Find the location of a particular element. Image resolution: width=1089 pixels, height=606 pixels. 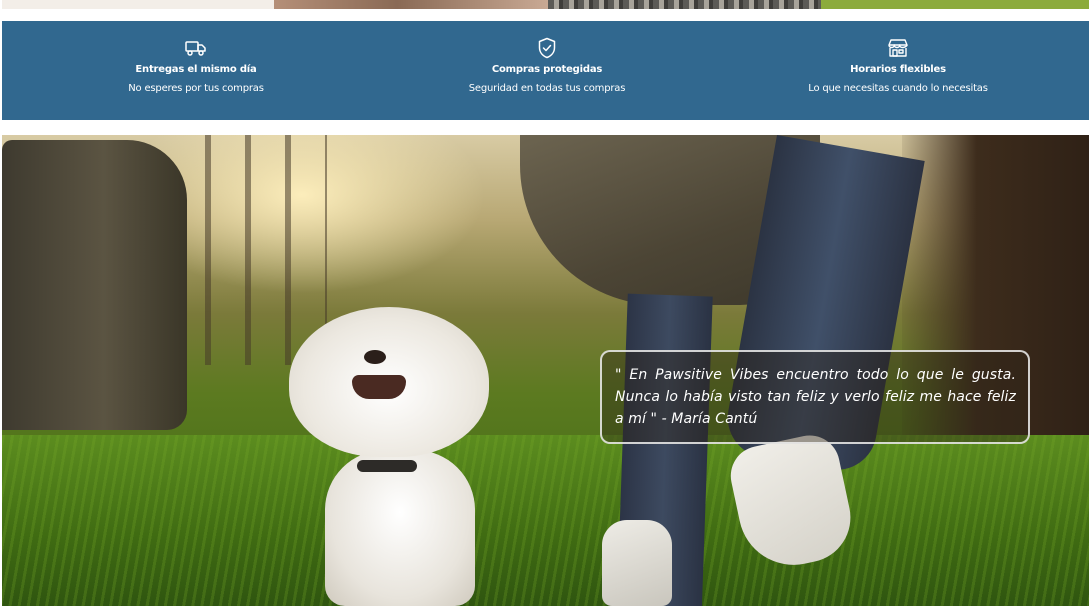

hero-dog-collar is located at coordinates (387, 466).